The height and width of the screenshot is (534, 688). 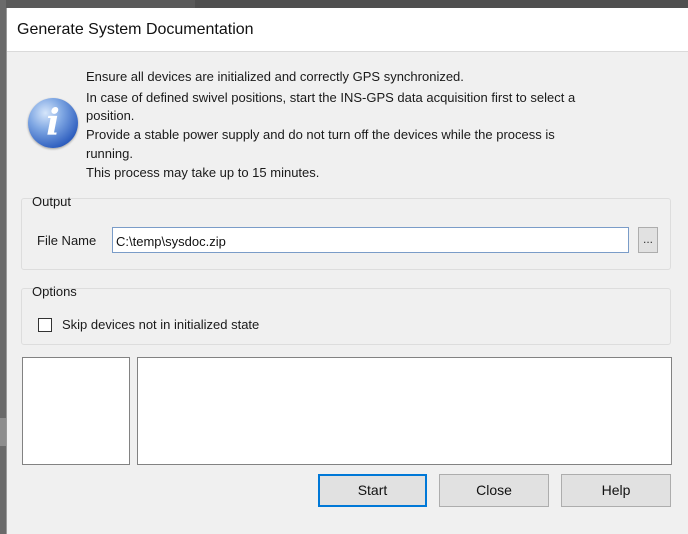 What do you see at coordinates (45, 325) in the screenshot?
I see `skip-devices-checkbox` at bounding box center [45, 325].